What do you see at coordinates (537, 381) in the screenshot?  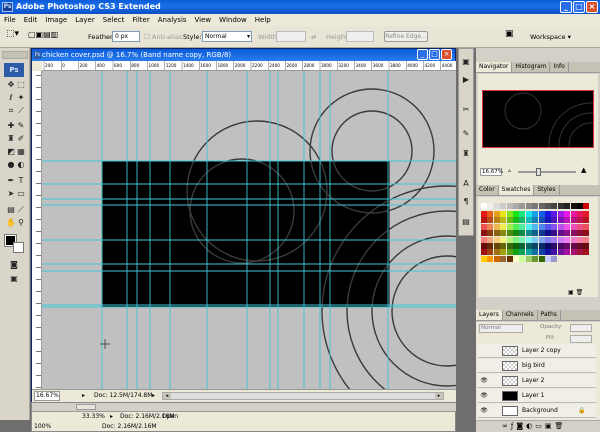 I see `layer-row: 👁 Layer 2` at bounding box center [537, 381].